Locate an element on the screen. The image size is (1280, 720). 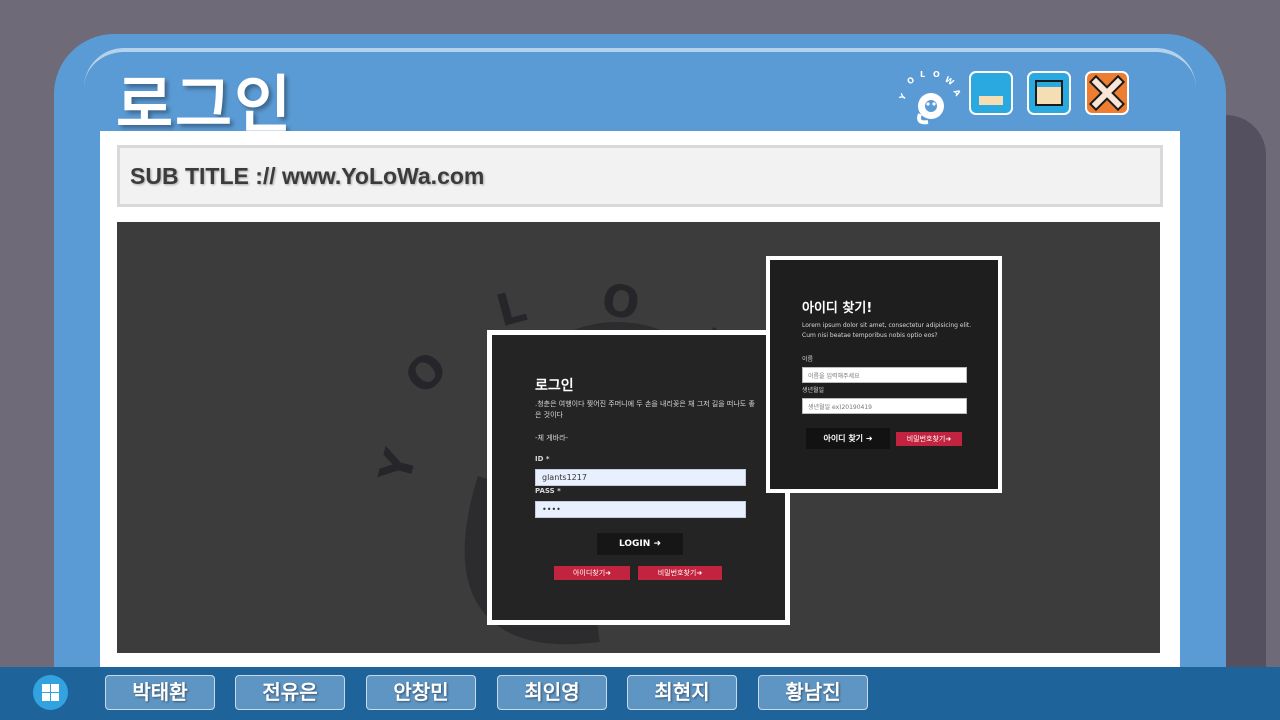
login-button: LOGIN ➜ is located at coordinates (640, 544).